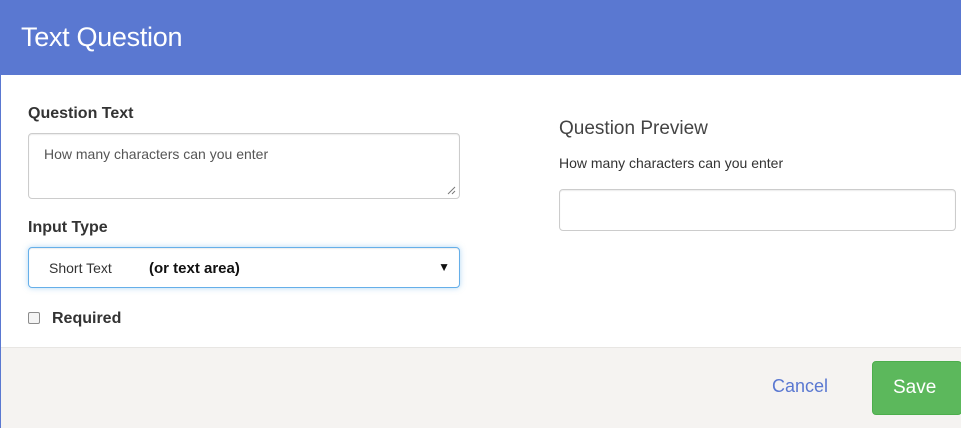  Describe the element at coordinates (86, 319) in the screenshot. I see `required-label: Required` at that location.